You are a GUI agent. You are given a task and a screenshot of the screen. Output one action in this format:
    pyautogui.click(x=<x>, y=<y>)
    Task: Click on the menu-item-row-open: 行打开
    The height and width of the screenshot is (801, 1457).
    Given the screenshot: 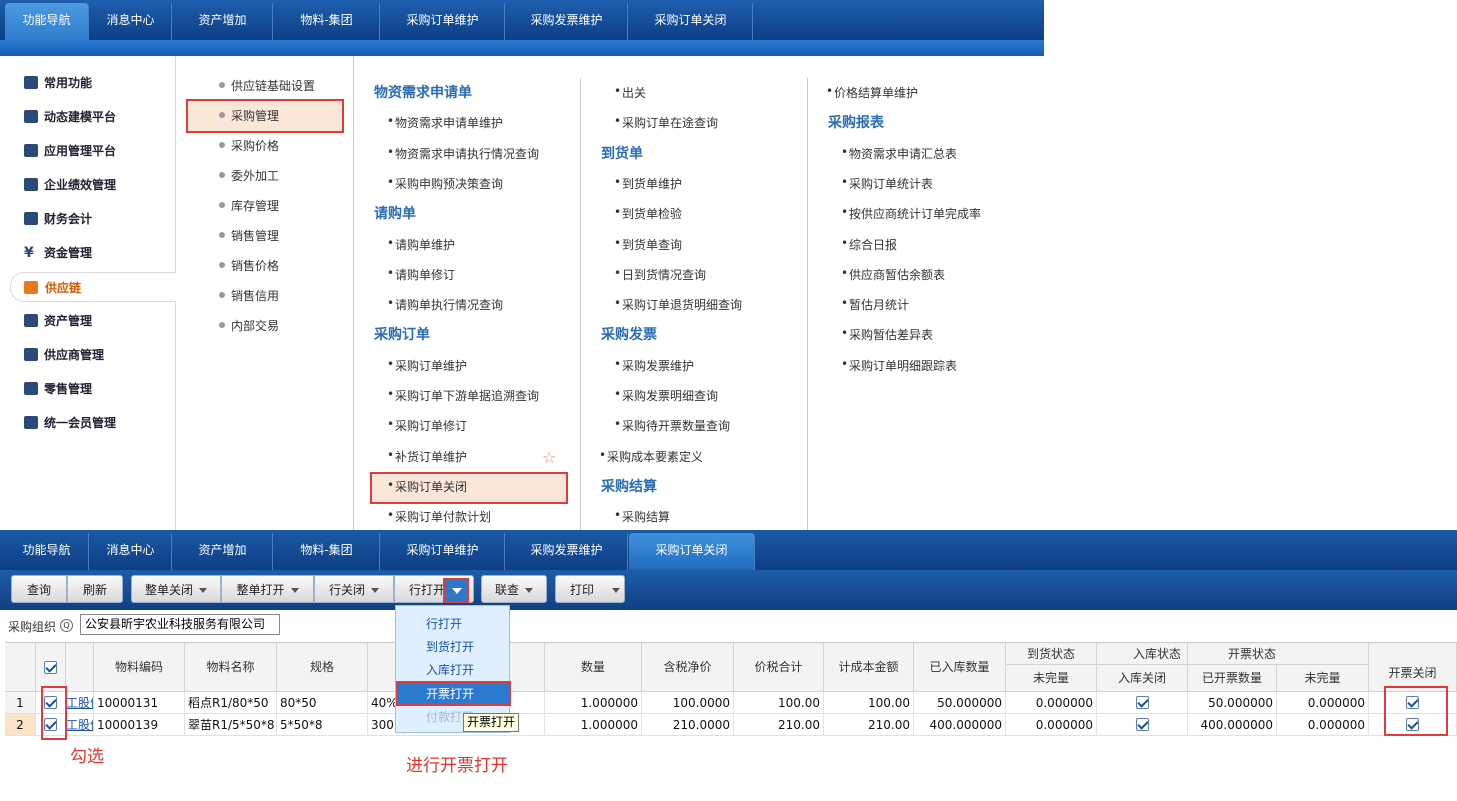 What is the action you would take?
    pyautogui.click(x=452, y=624)
    